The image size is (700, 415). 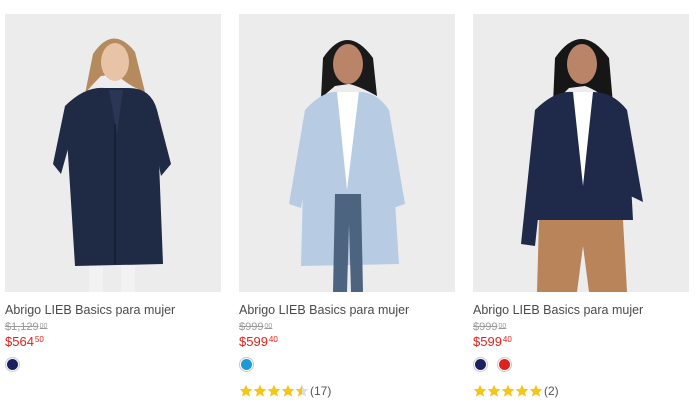 What do you see at coordinates (22, 327) in the screenshot?
I see `old-price-value: $1,129` at bounding box center [22, 327].